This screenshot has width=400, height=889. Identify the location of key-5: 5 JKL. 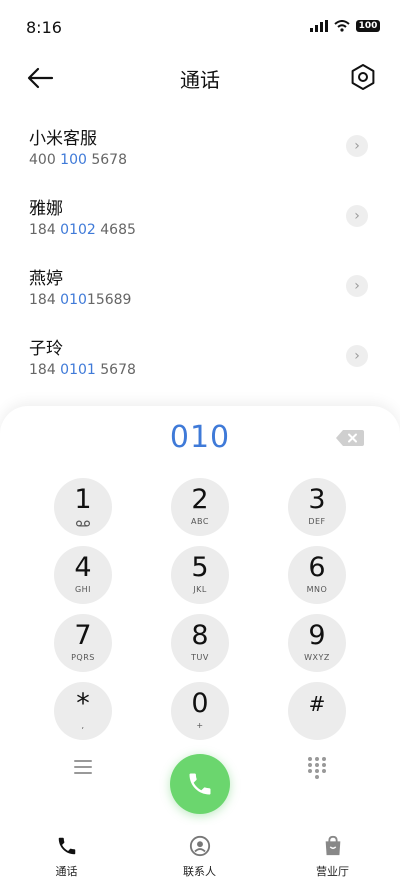
(200, 575).